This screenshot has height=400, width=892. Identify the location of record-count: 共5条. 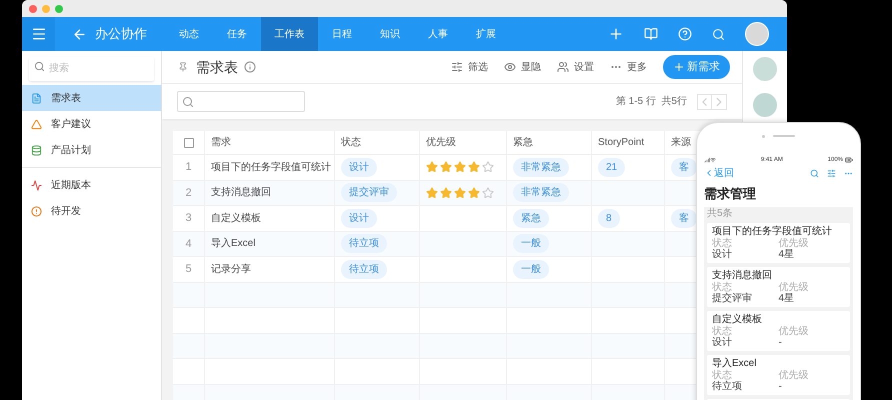
(720, 213).